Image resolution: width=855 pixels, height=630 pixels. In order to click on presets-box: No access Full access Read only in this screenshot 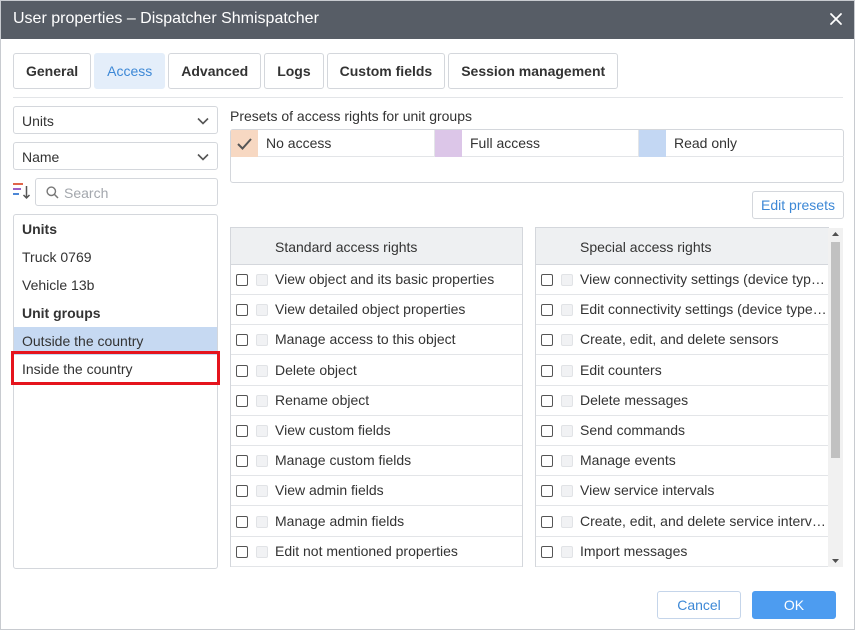, I will do `click(537, 156)`.